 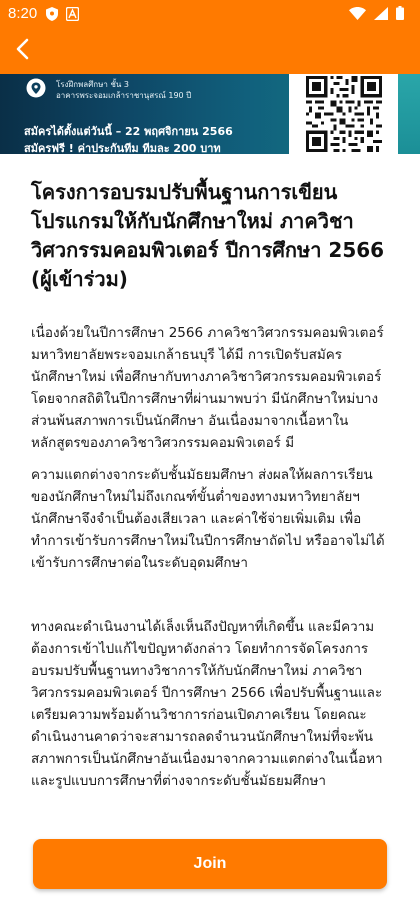 I want to click on banner-venue-line2: อาคารพระจอมเกล้าราชานุสรณ์ 190 ปี, so click(x=124, y=95).